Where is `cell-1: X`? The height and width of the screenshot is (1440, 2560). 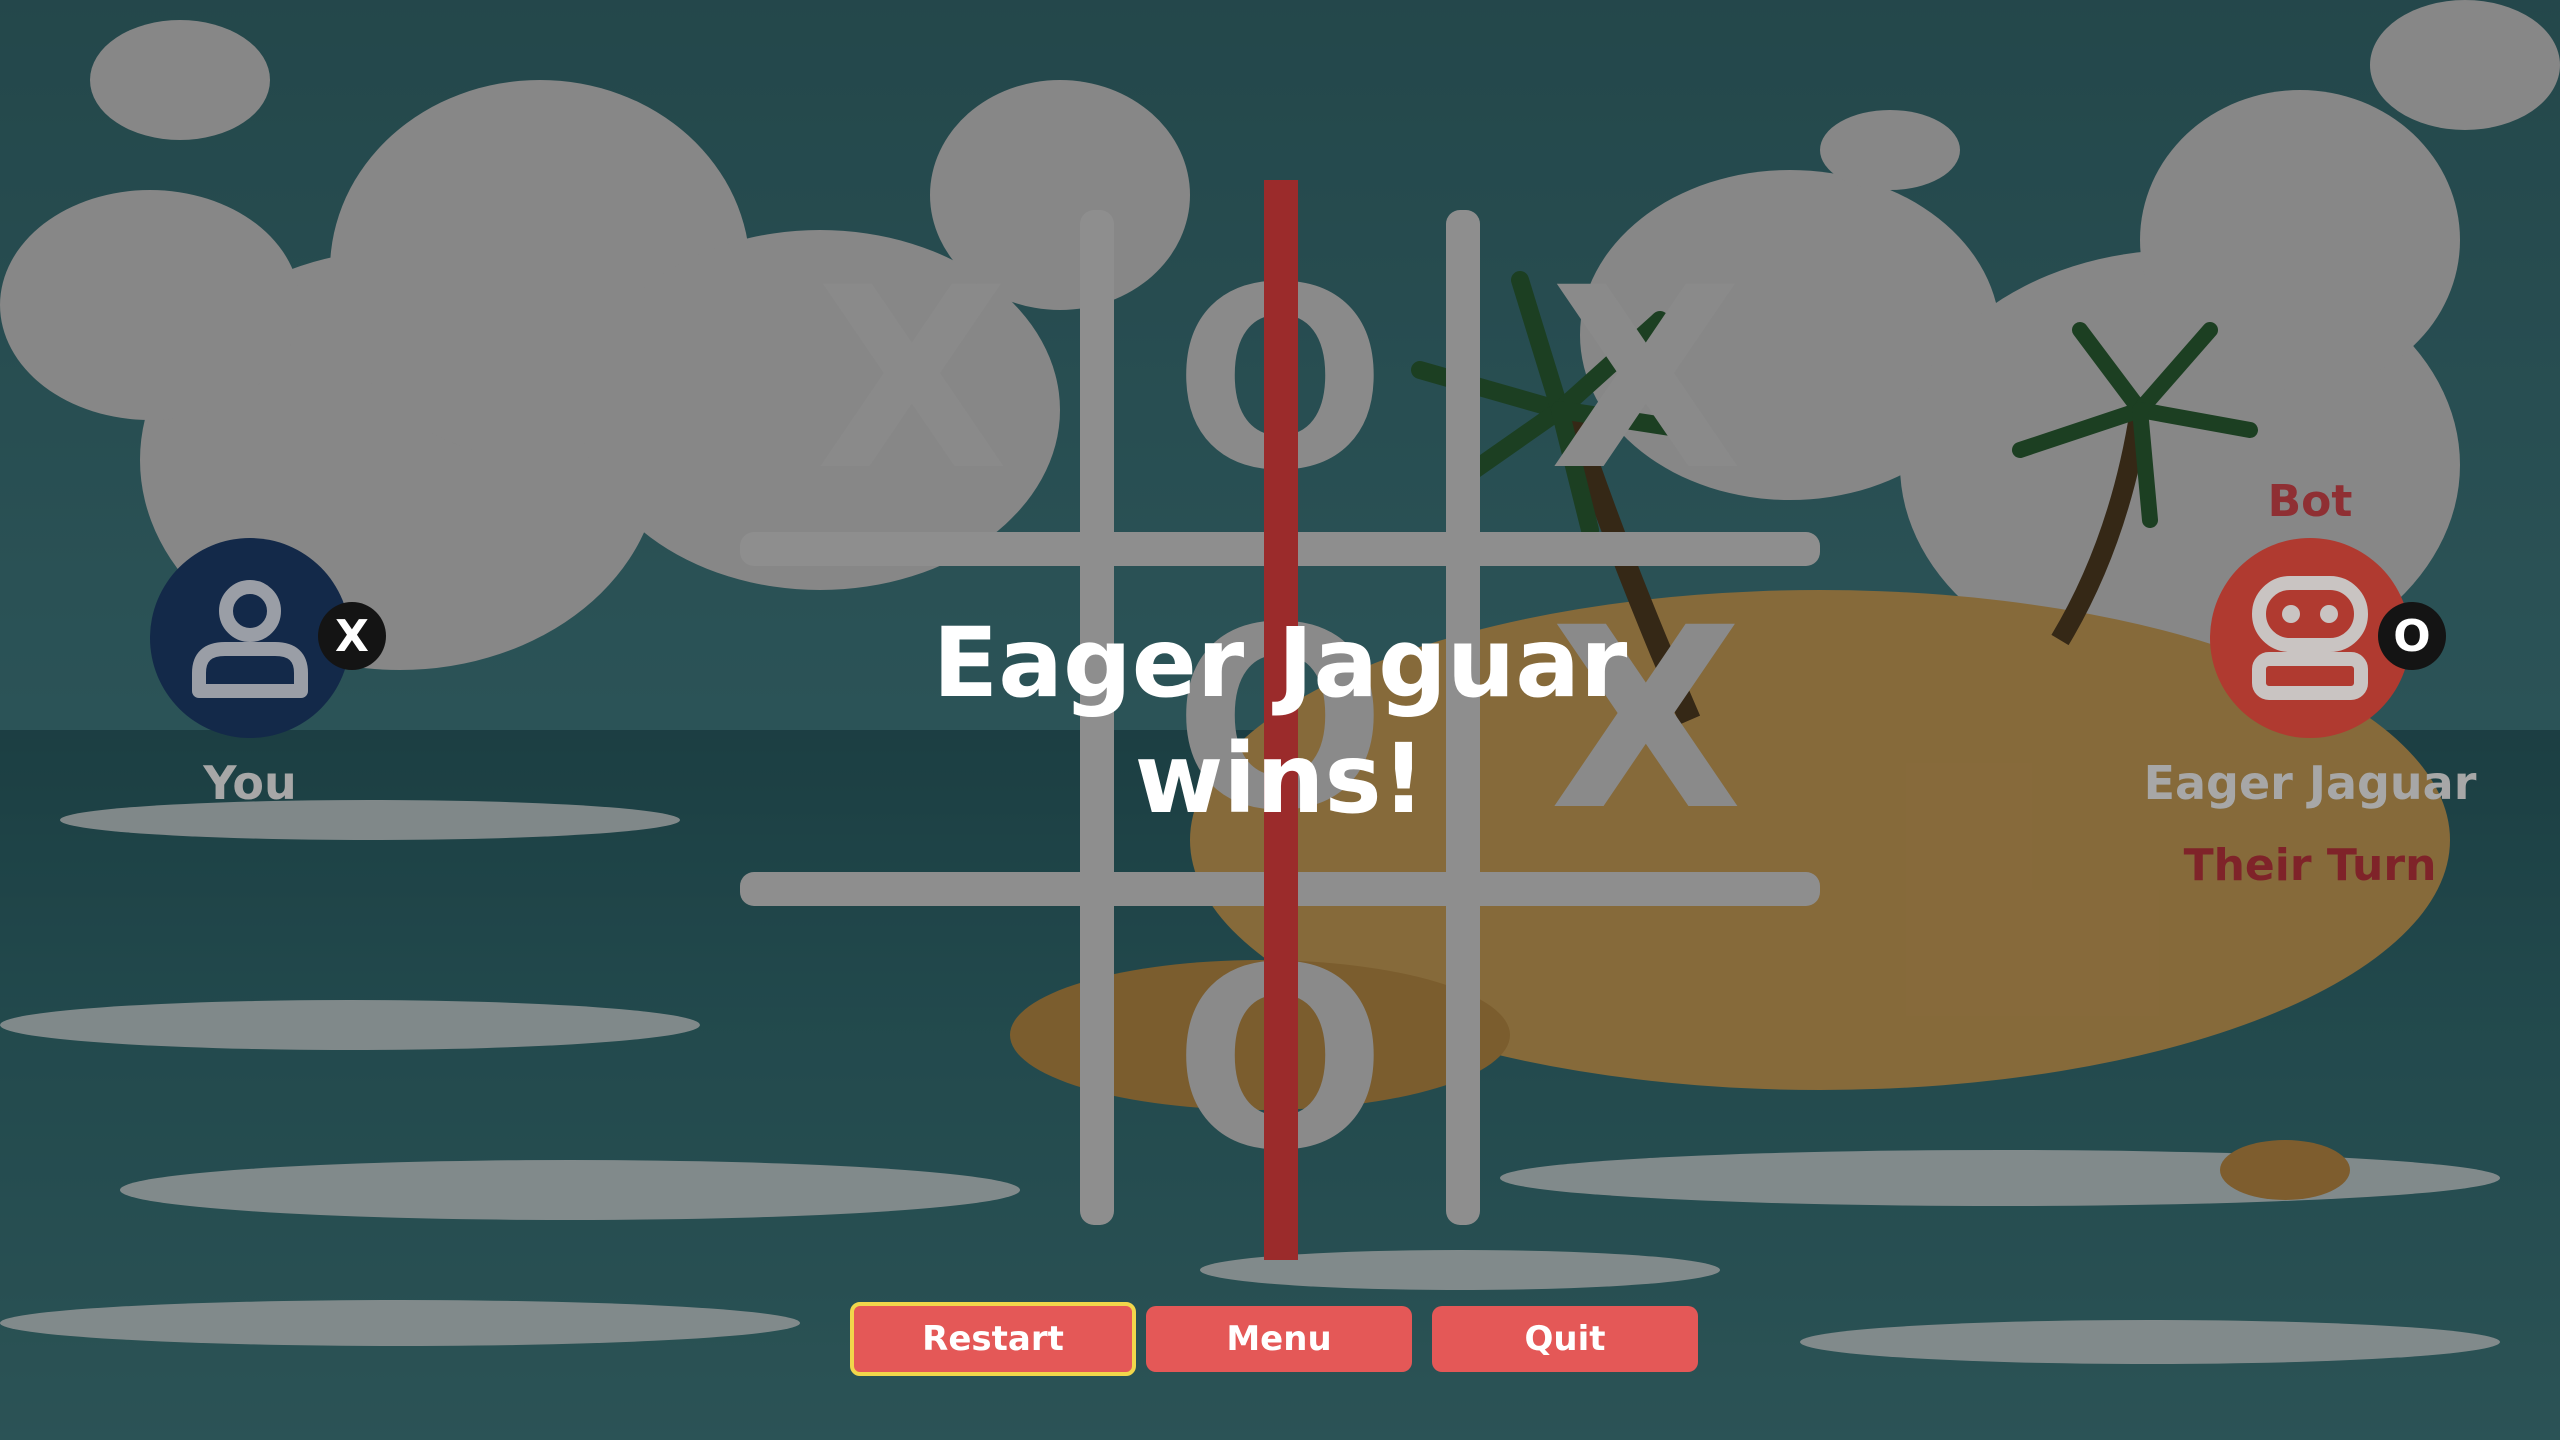 cell-1: X is located at coordinates (912, 380).